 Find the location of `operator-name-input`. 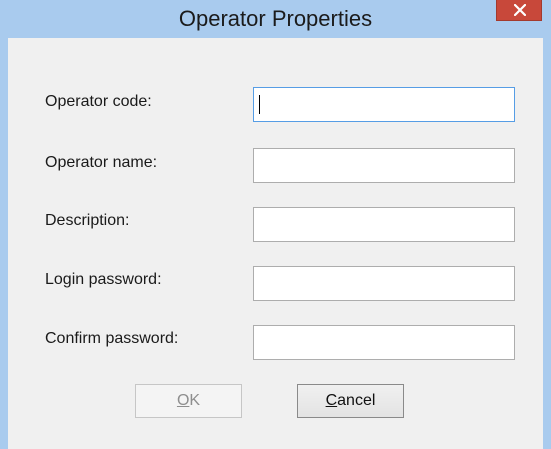

operator-name-input is located at coordinates (384, 165).